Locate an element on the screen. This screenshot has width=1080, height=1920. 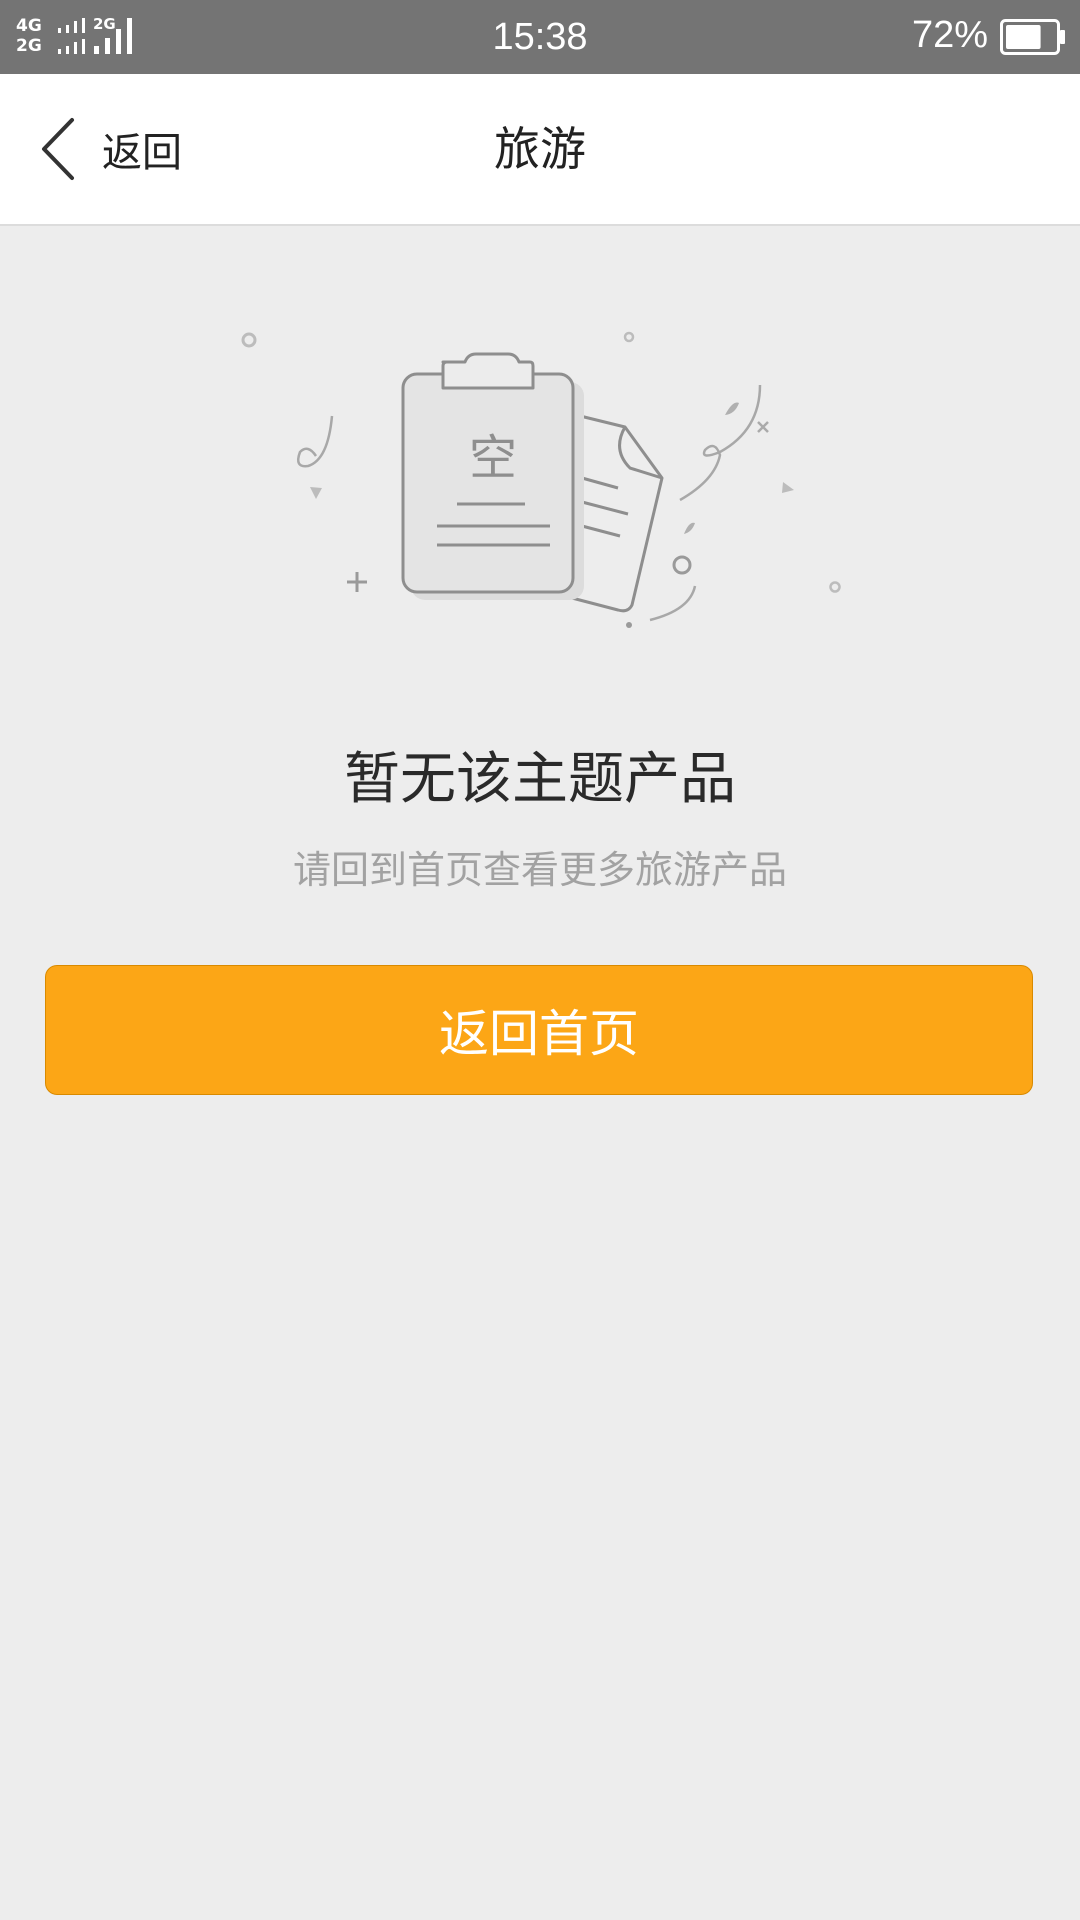
return-home-button-label: 返回首页 is located at coordinates (539, 1034).